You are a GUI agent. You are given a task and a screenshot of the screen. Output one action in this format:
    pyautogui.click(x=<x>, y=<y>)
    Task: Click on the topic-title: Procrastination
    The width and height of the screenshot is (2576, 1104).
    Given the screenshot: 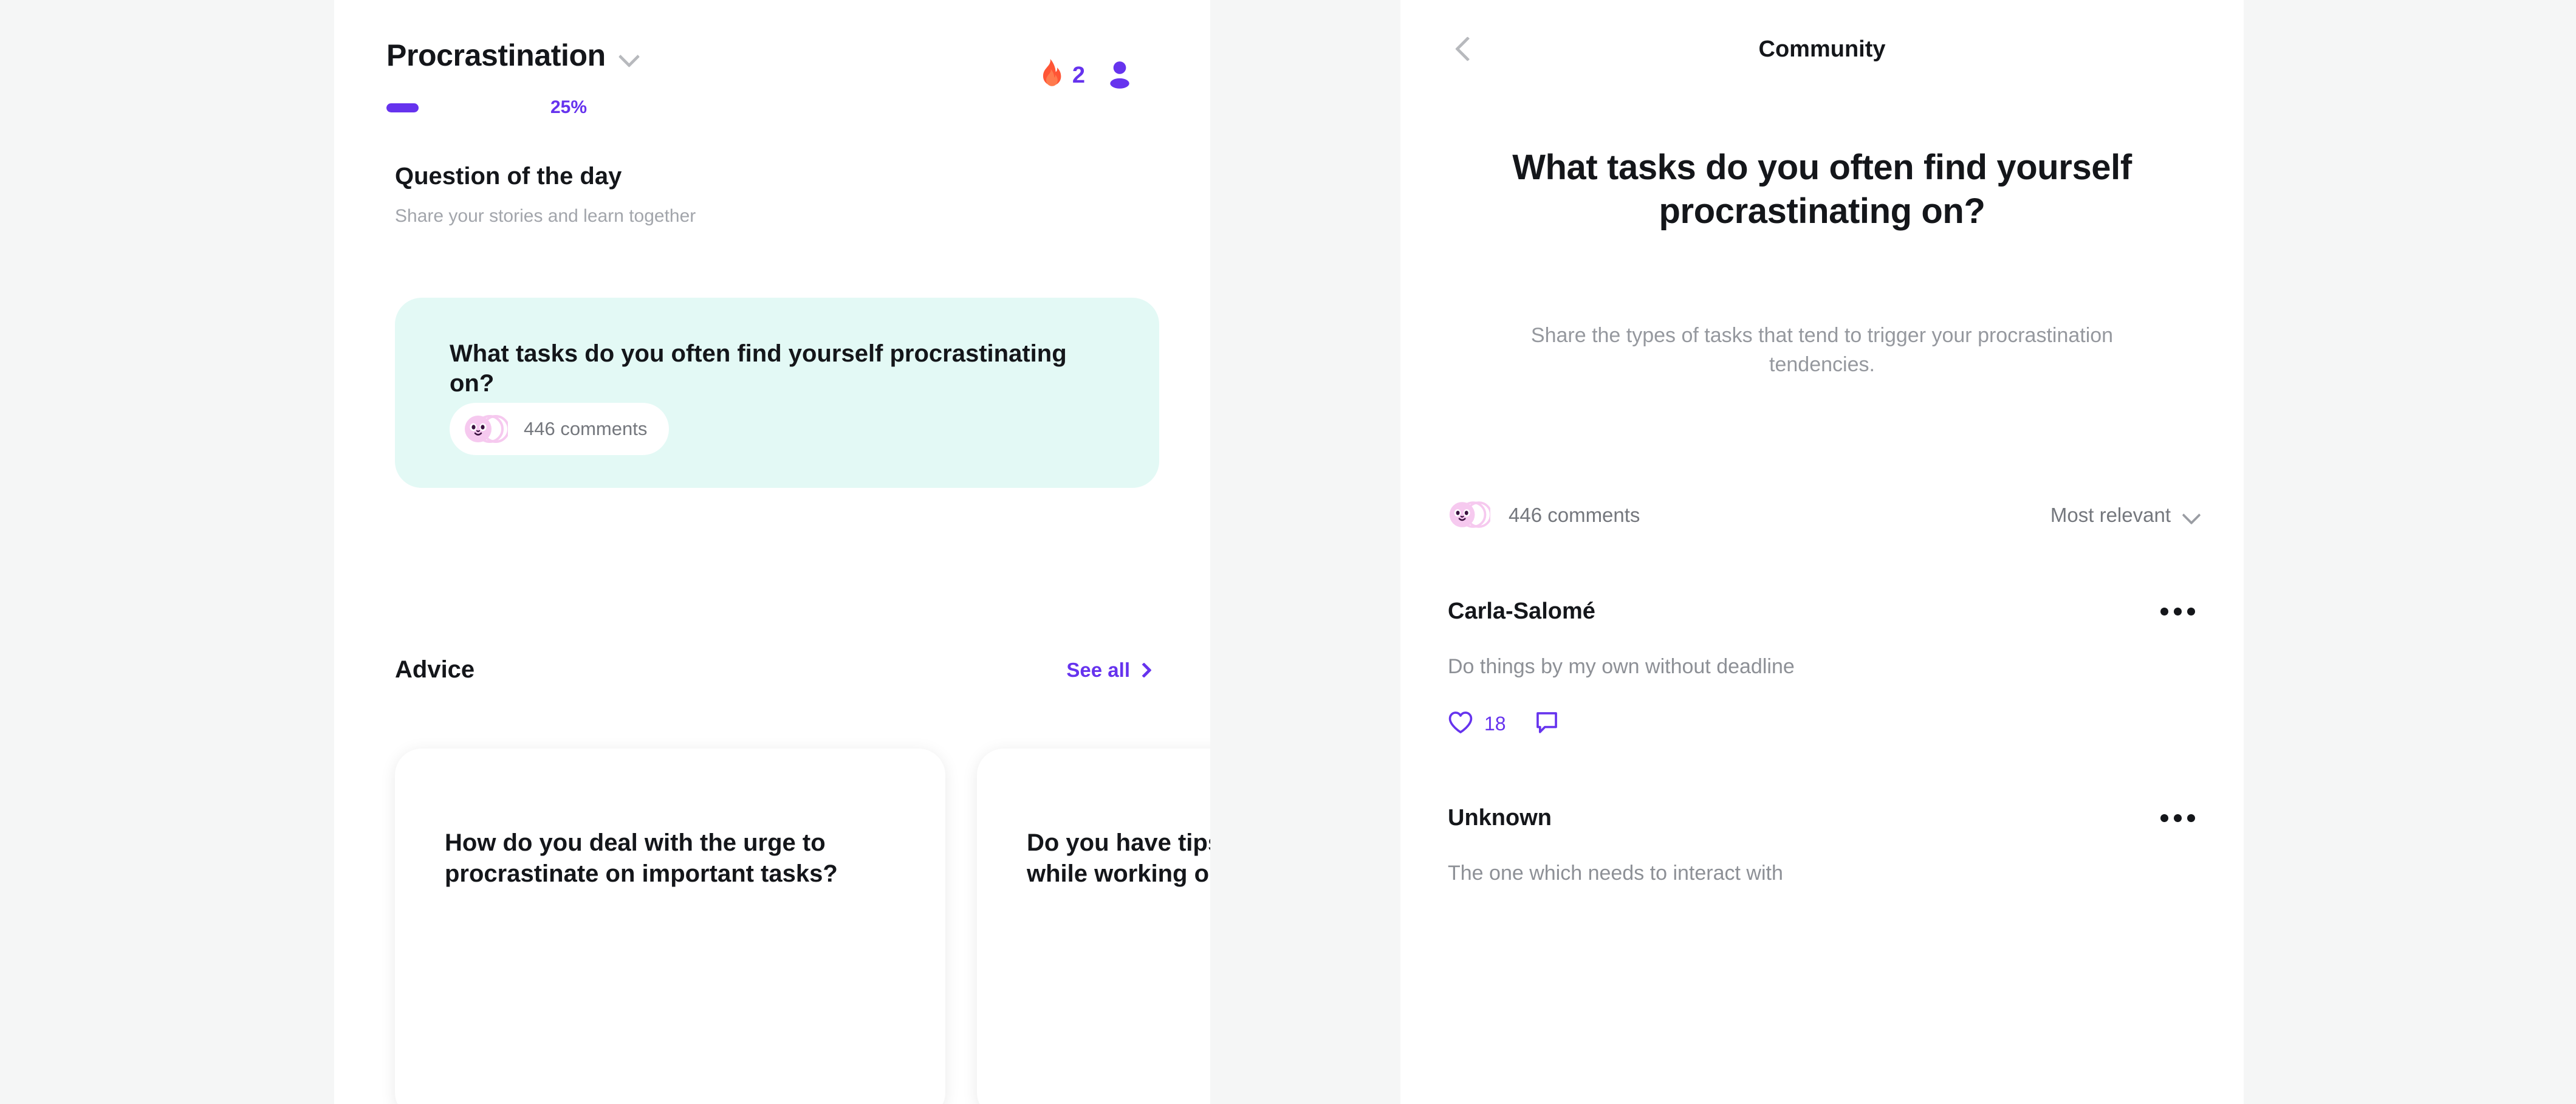 What is the action you would take?
    pyautogui.click(x=496, y=55)
    